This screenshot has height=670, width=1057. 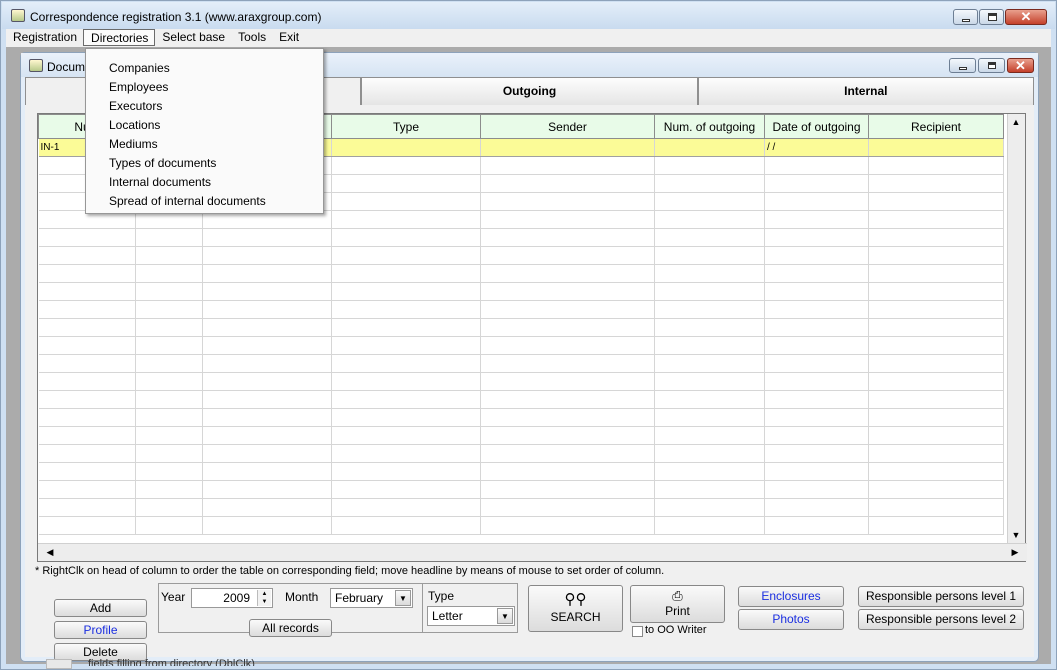 What do you see at coordinates (965, 17) in the screenshot?
I see `minimize-button` at bounding box center [965, 17].